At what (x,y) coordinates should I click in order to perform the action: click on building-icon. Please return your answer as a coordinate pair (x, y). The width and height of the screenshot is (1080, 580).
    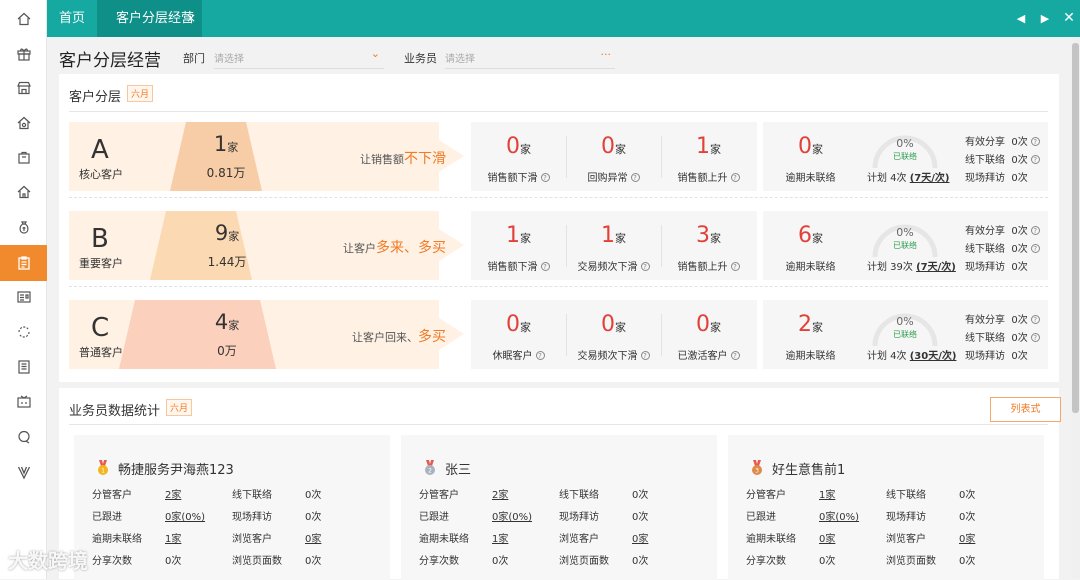
    Looking at the image, I should click on (23, 192).